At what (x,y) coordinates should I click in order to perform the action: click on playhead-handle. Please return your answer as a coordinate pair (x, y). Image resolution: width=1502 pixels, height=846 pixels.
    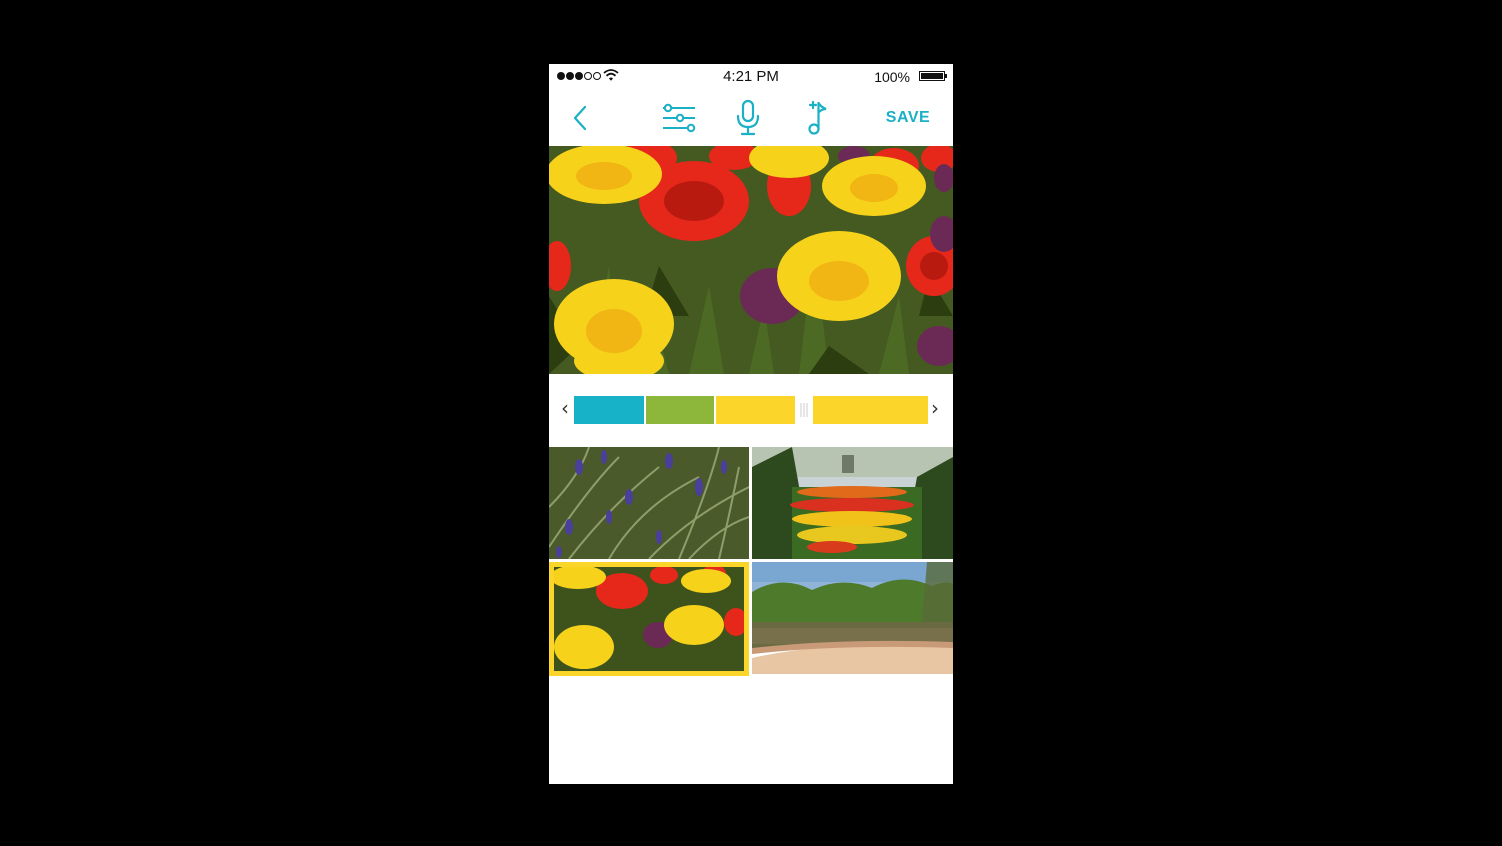
    Looking at the image, I should click on (804, 421).